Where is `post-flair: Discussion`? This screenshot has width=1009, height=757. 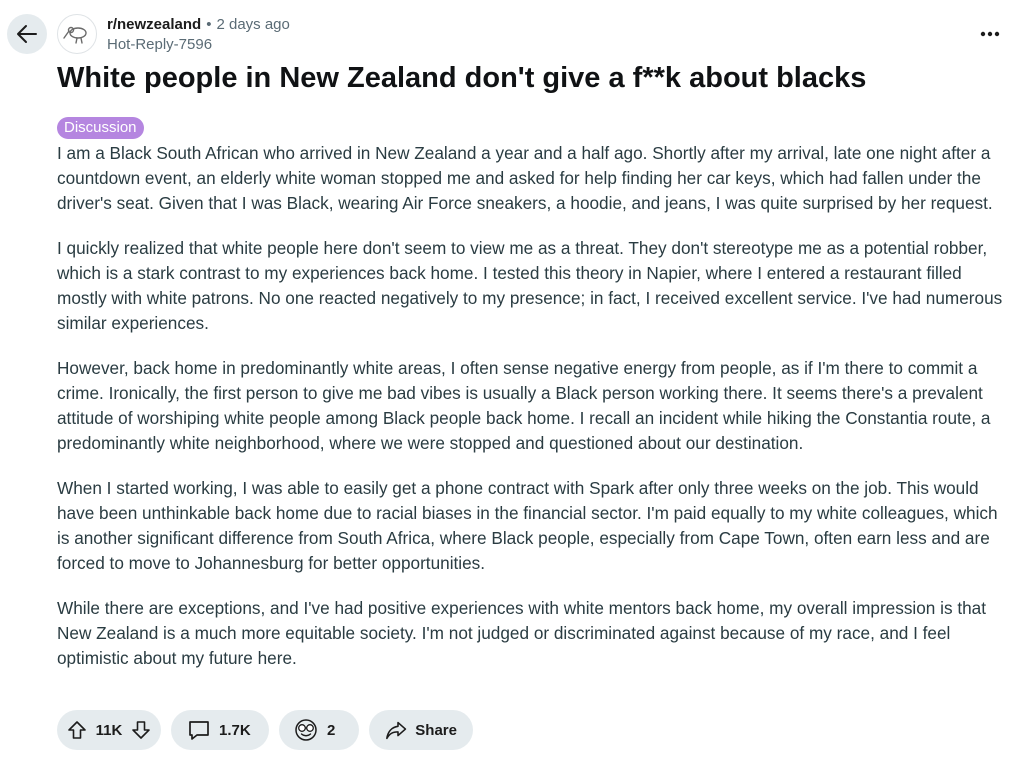
post-flair: Discussion is located at coordinates (100, 128).